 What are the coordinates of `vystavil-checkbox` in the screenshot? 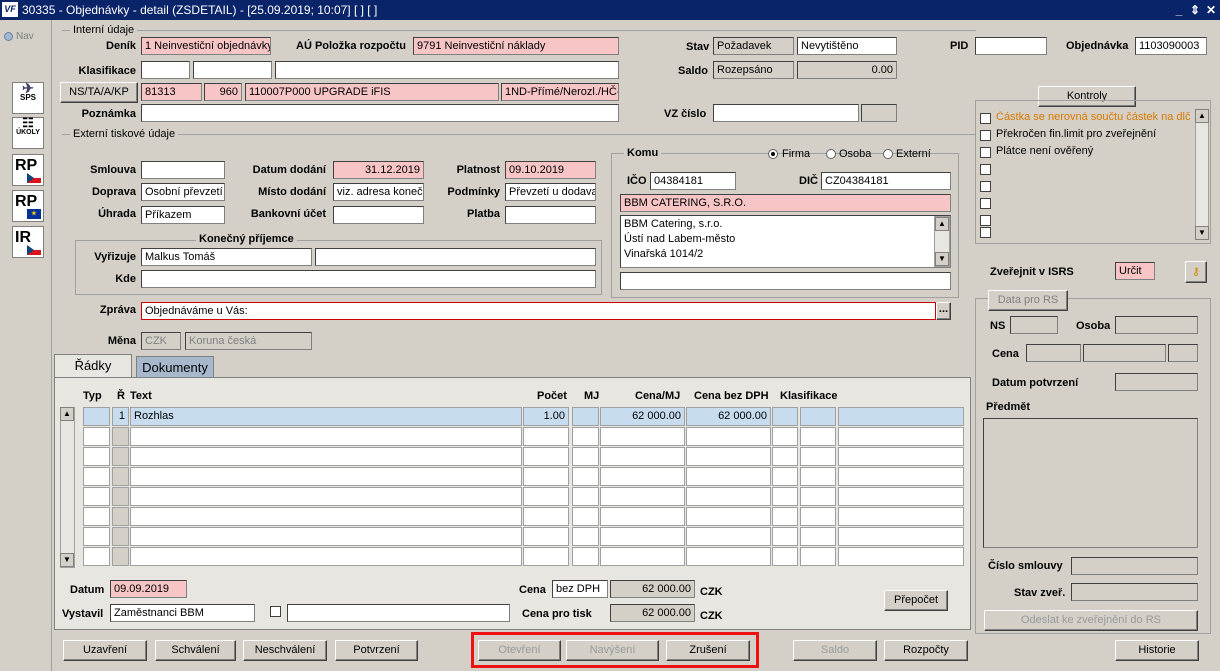 It's located at (275, 611).